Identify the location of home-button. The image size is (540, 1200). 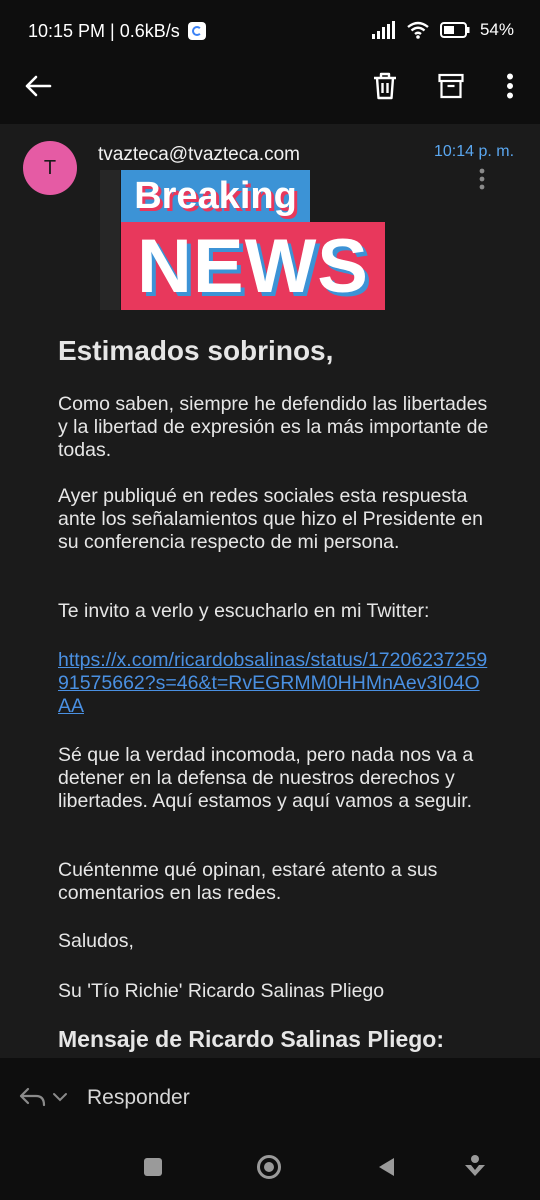
(269, 1167).